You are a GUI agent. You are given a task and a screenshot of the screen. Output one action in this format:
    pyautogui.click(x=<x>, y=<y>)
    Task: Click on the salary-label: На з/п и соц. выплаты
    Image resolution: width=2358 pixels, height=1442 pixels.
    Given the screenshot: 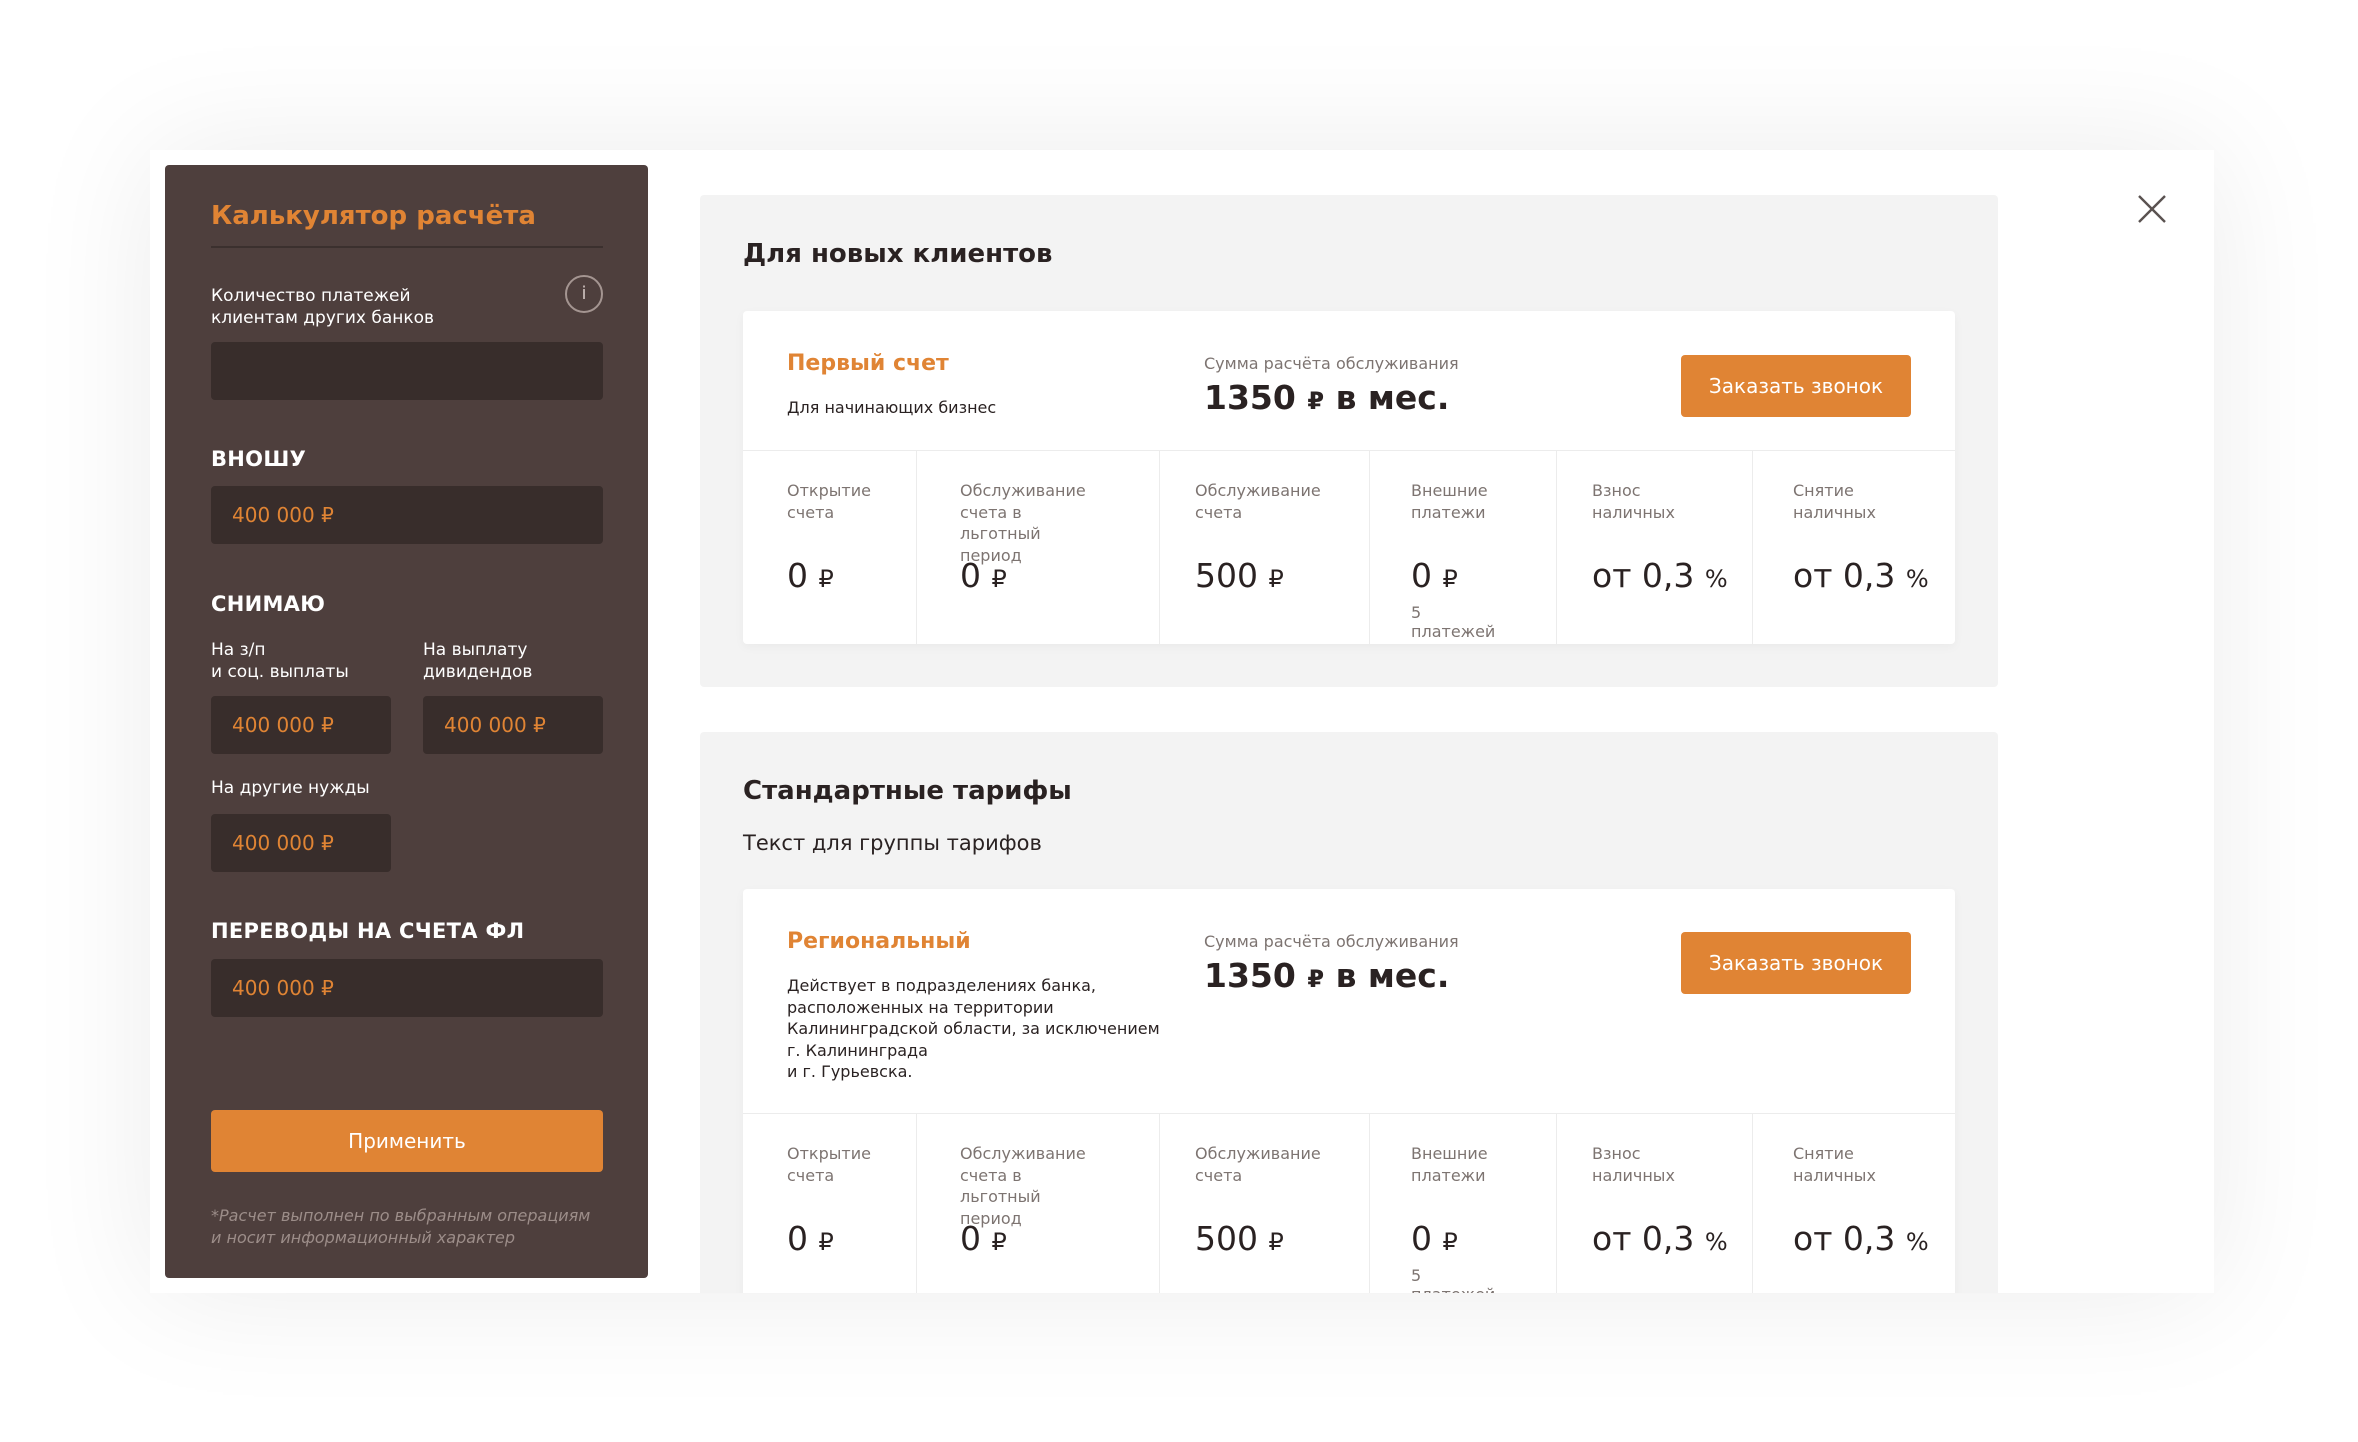 What is the action you would take?
    pyautogui.click(x=280, y=661)
    